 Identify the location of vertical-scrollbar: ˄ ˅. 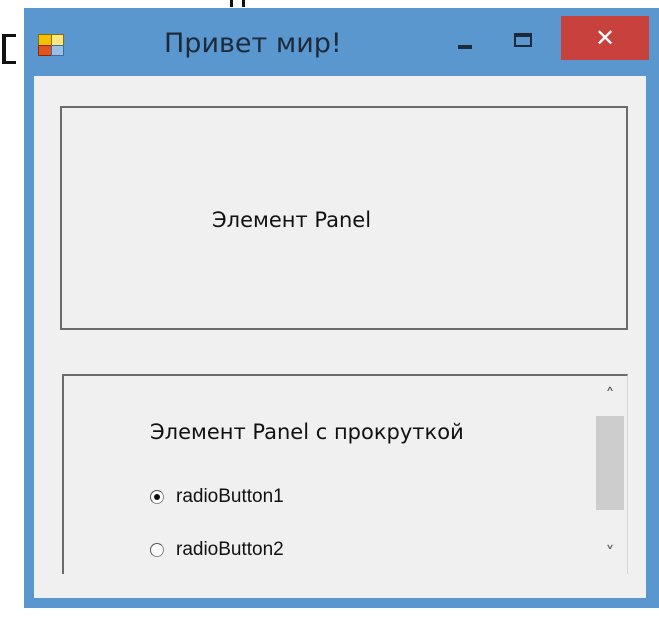
(610, 475).